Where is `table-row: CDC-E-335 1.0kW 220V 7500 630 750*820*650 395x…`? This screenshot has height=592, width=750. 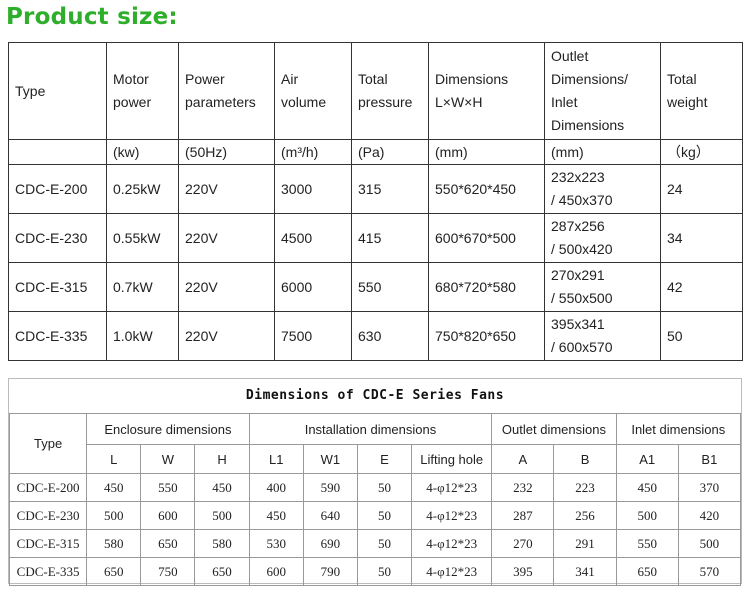 table-row: CDC-E-335 1.0kW 220V 7500 630 750*820*650 395x… is located at coordinates (375, 336).